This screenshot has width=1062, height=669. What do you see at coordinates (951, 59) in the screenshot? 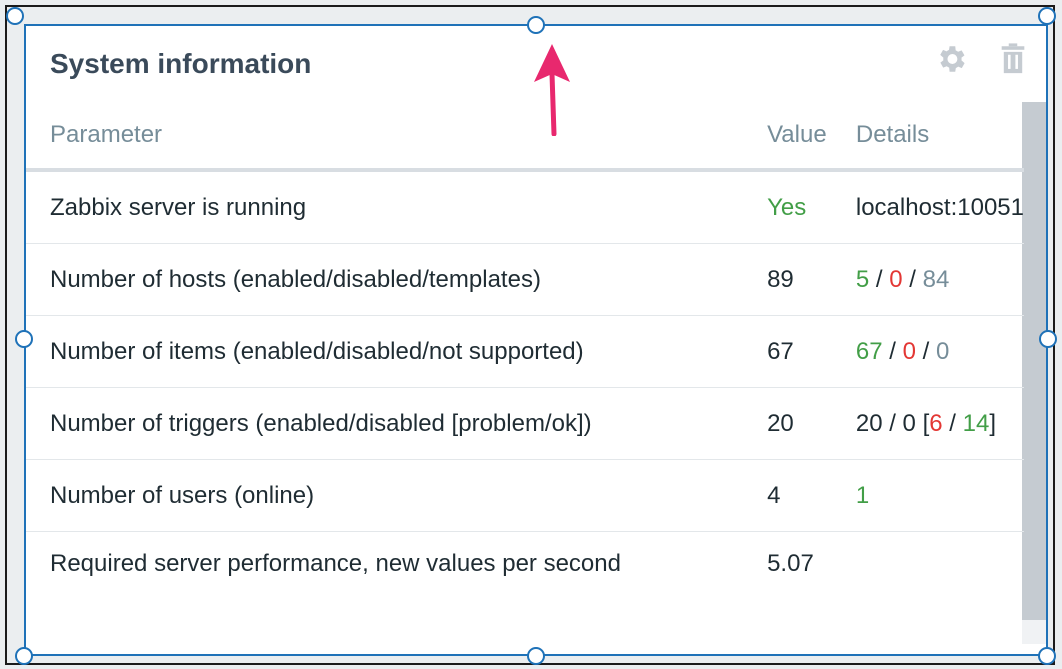
I see `gear-icon` at bounding box center [951, 59].